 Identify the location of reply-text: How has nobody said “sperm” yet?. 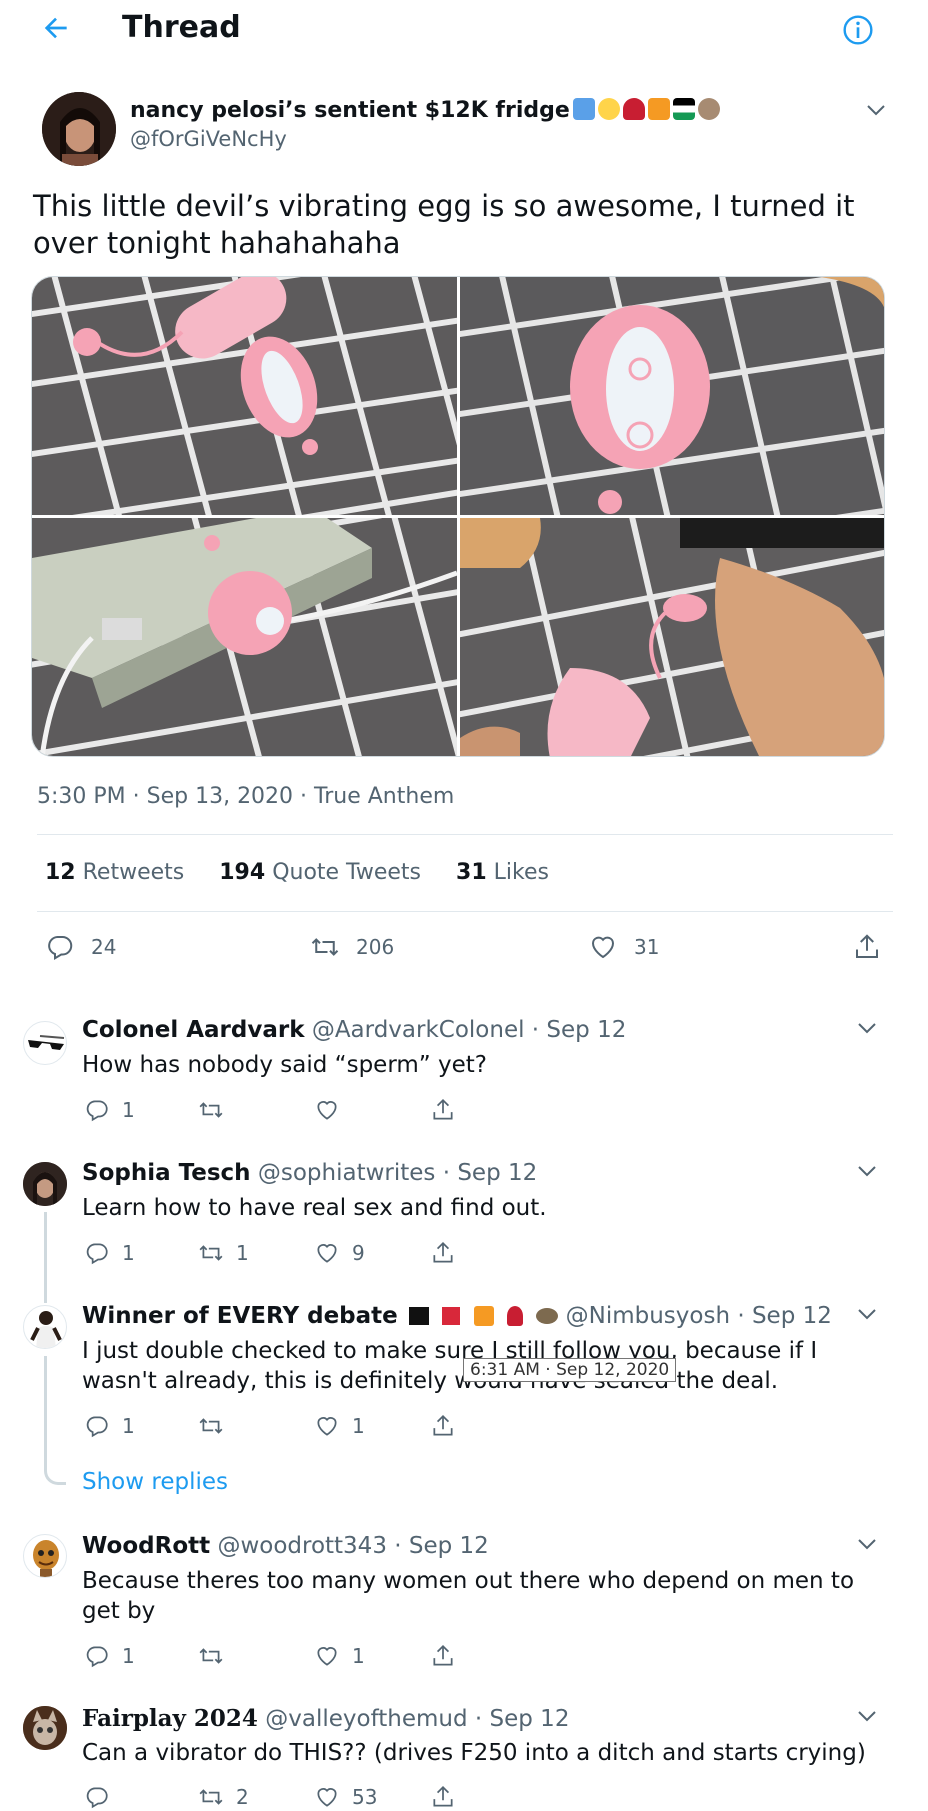
(284, 1065).